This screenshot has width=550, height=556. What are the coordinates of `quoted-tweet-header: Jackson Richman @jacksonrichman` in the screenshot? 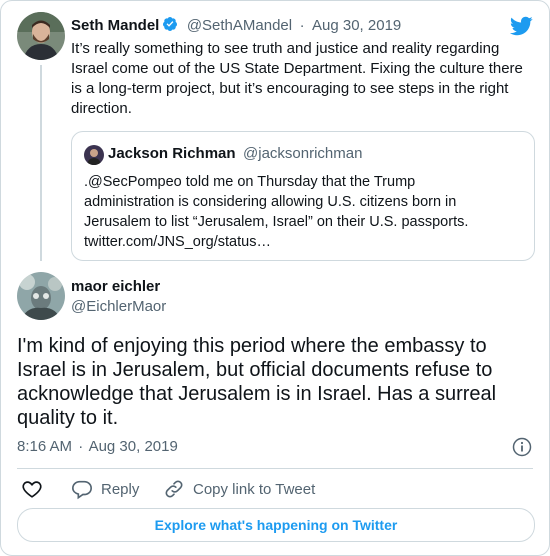 It's located at (235, 154).